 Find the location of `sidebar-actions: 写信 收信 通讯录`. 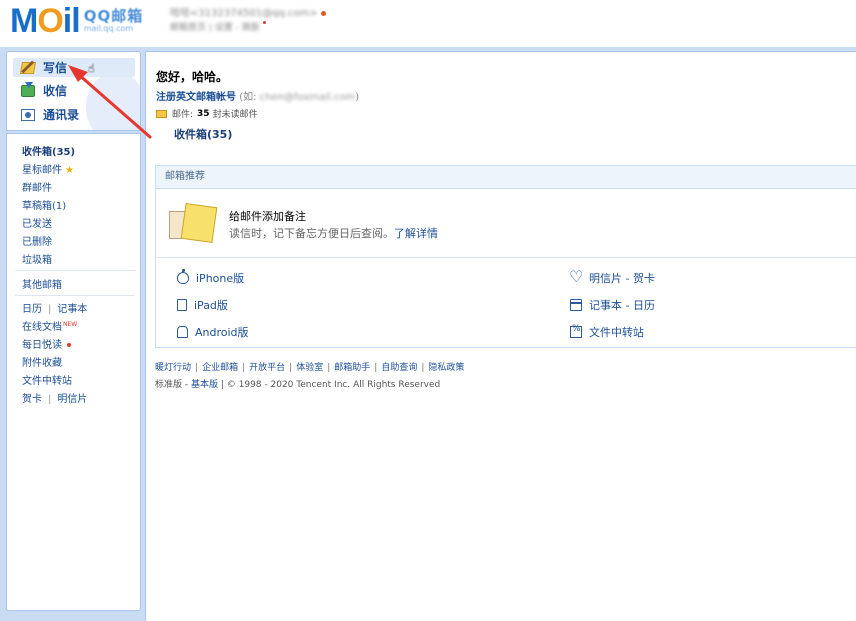

sidebar-actions: 写信 收信 通讯录 is located at coordinates (73, 91).